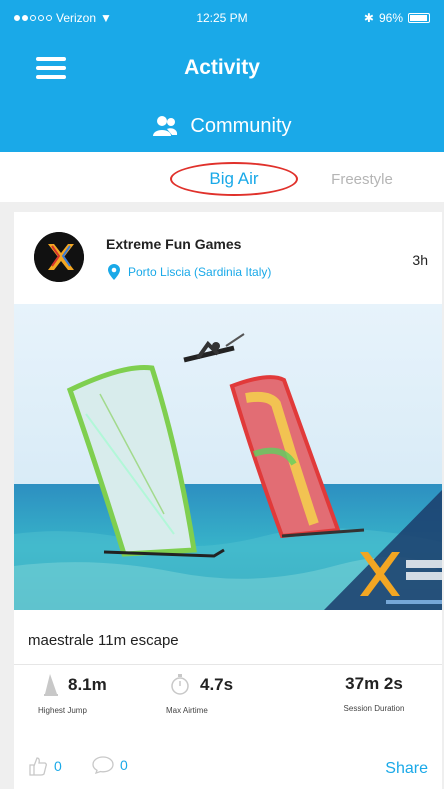 The width and height of the screenshot is (444, 789). I want to click on comment-icon, so click(103, 765).